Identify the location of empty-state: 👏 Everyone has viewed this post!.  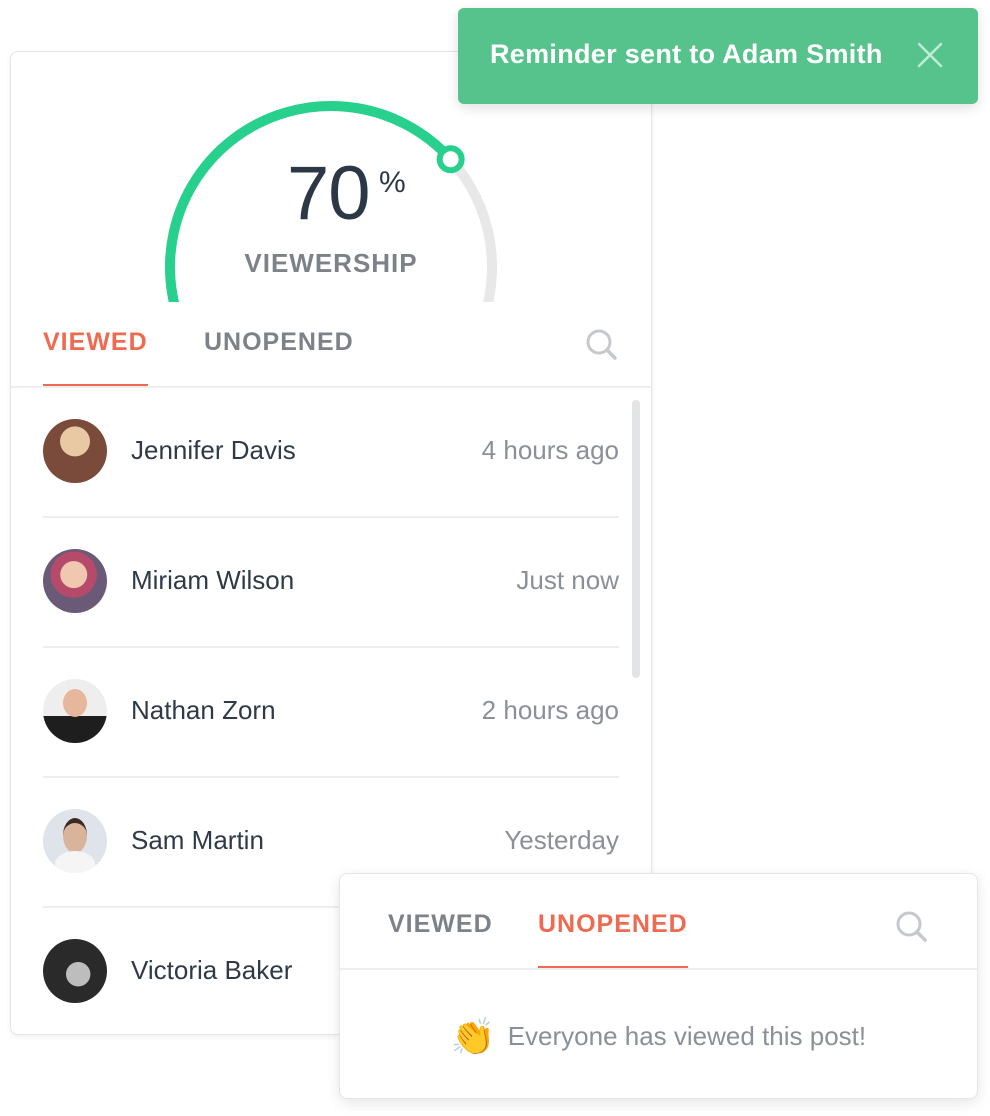
(658, 1037).